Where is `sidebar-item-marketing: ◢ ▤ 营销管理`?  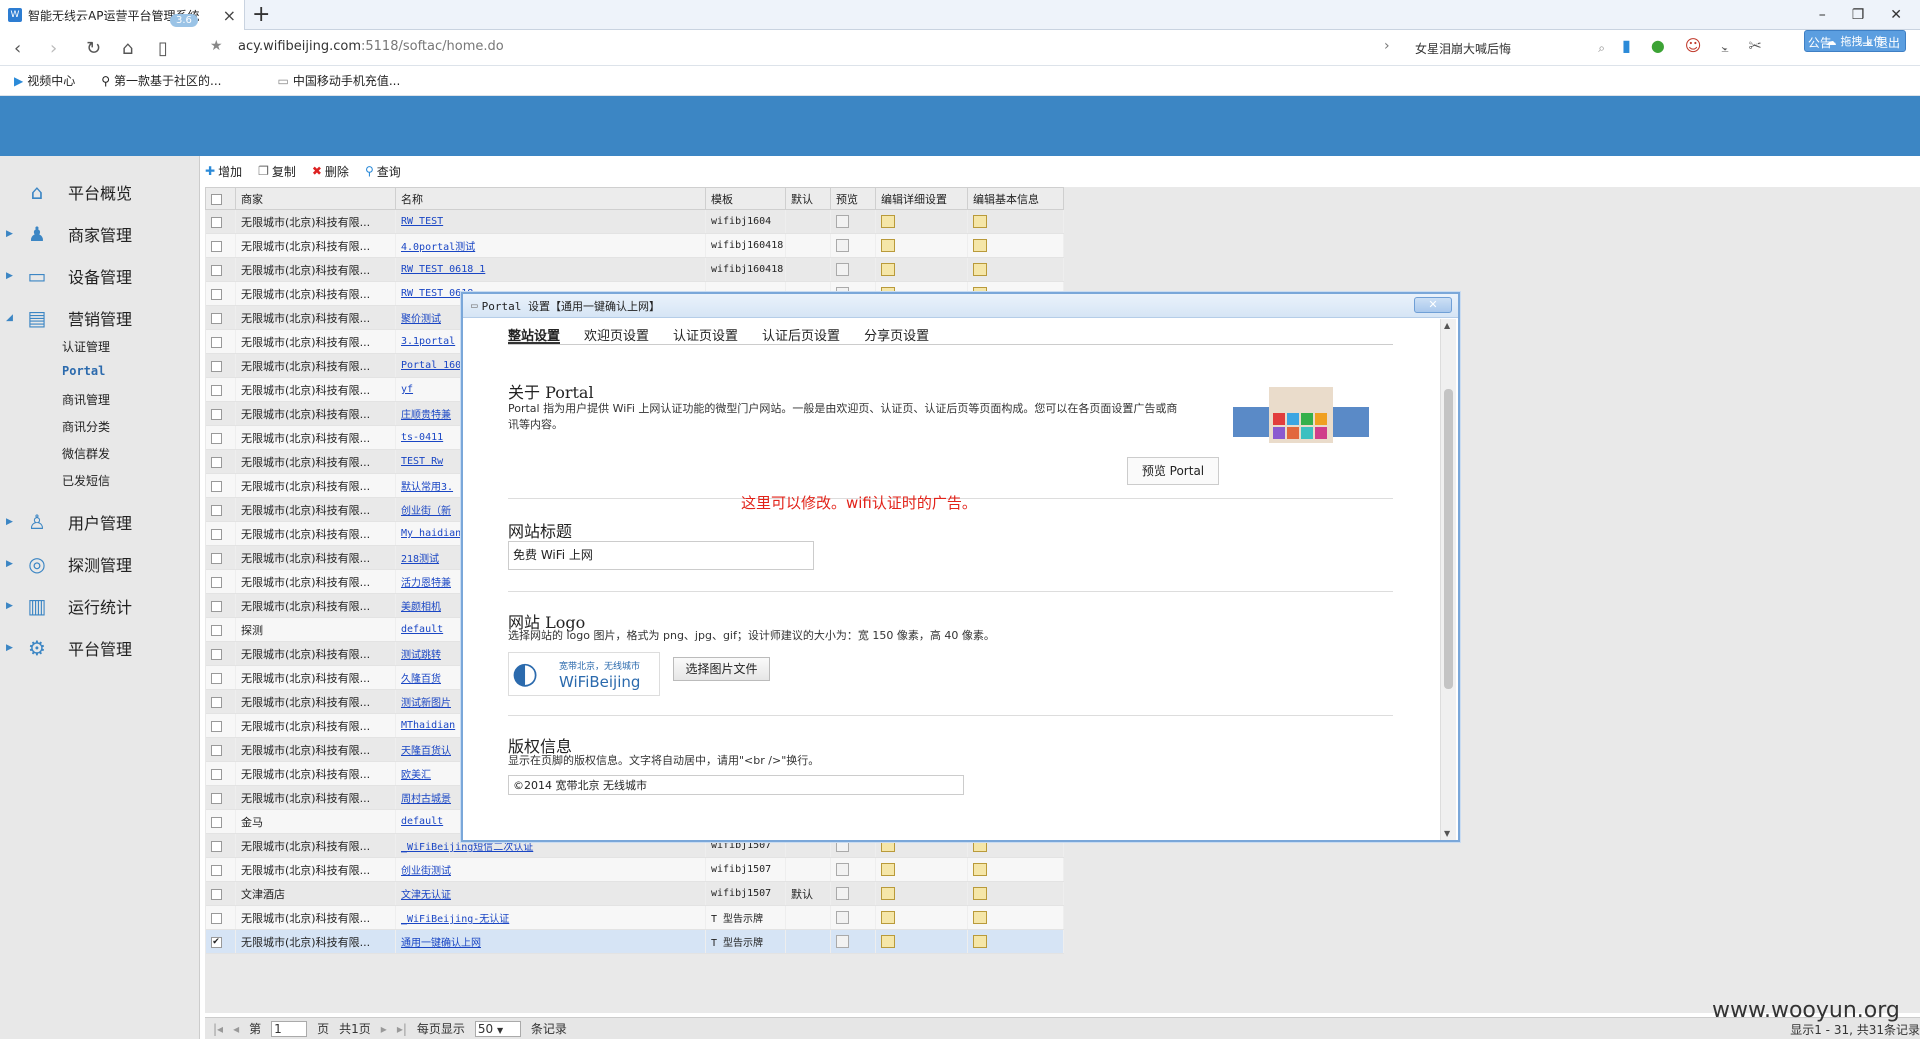 sidebar-item-marketing: ◢ ▤ 营销管理 is located at coordinates (100, 318).